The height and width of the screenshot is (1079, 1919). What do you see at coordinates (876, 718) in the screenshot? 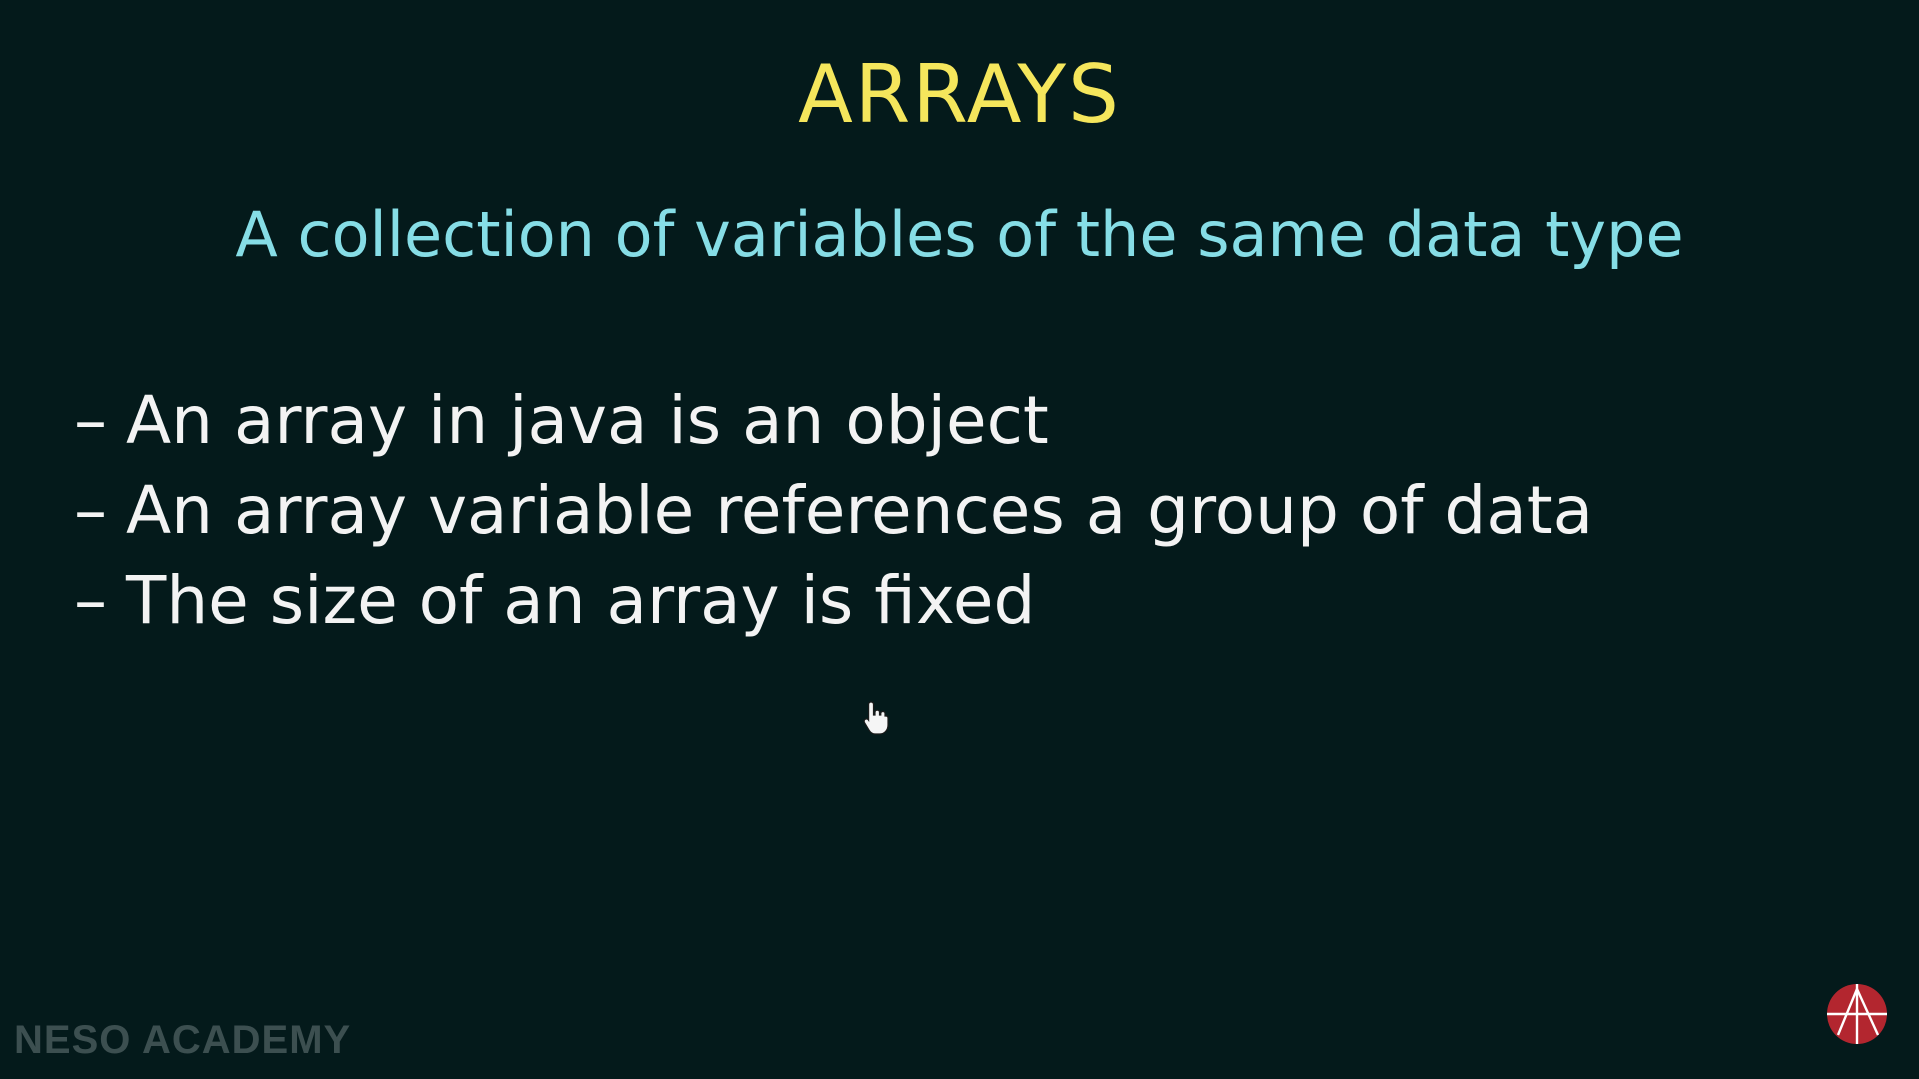
I see `hand-pointer-icon` at bounding box center [876, 718].